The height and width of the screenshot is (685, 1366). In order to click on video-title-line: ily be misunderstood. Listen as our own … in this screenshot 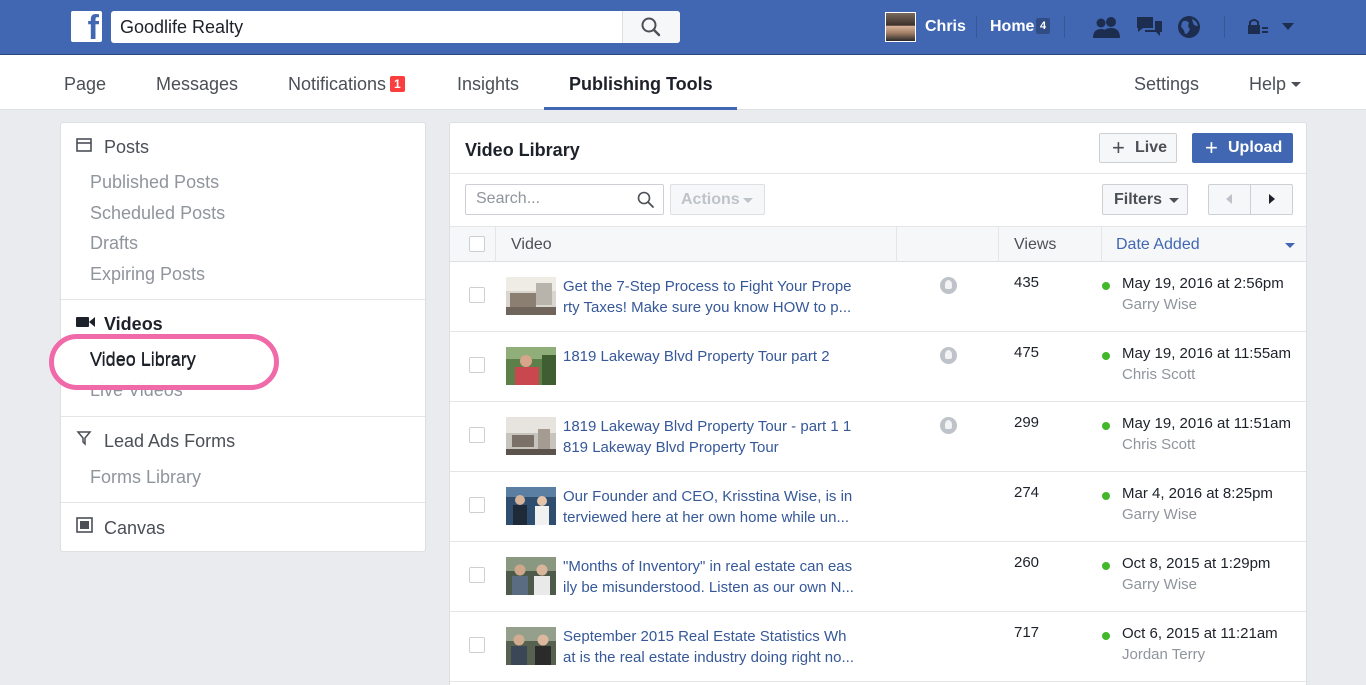, I will do `click(708, 587)`.